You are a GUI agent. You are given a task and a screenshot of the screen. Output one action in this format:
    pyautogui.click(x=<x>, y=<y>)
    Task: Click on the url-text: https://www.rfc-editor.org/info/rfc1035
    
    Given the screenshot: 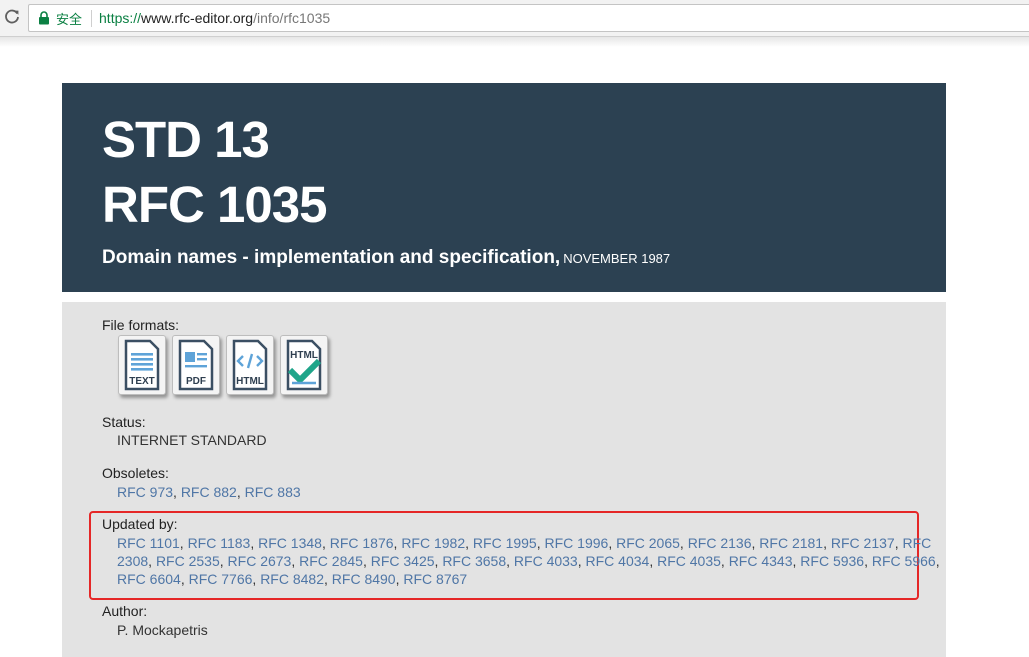 What is the action you would take?
    pyautogui.click(x=214, y=18)
    